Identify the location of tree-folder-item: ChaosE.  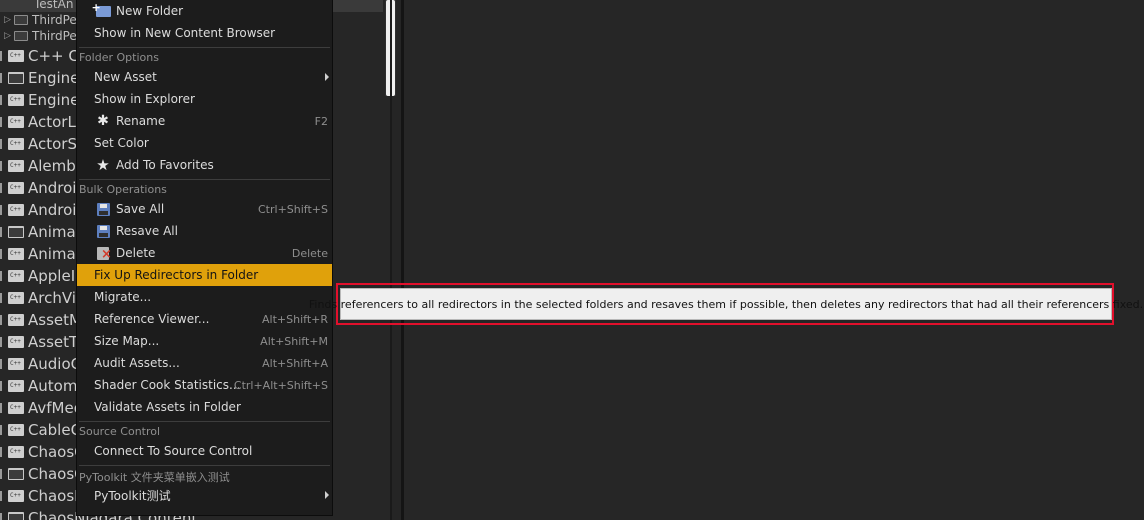
(42, 496).